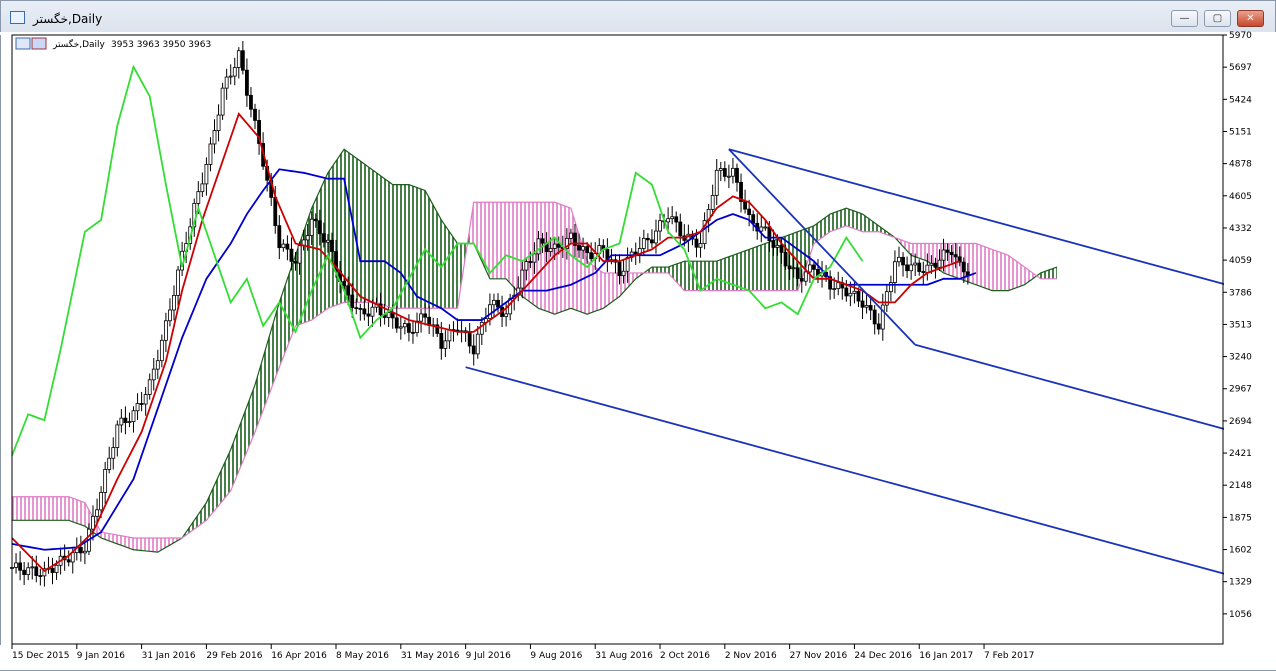 This screenshot has width=1276, height=671. What do you see at coordinates (1240, 325) in the screenshot?
I see `y-tick-label: 3513` at bounding box center [1240, 325].